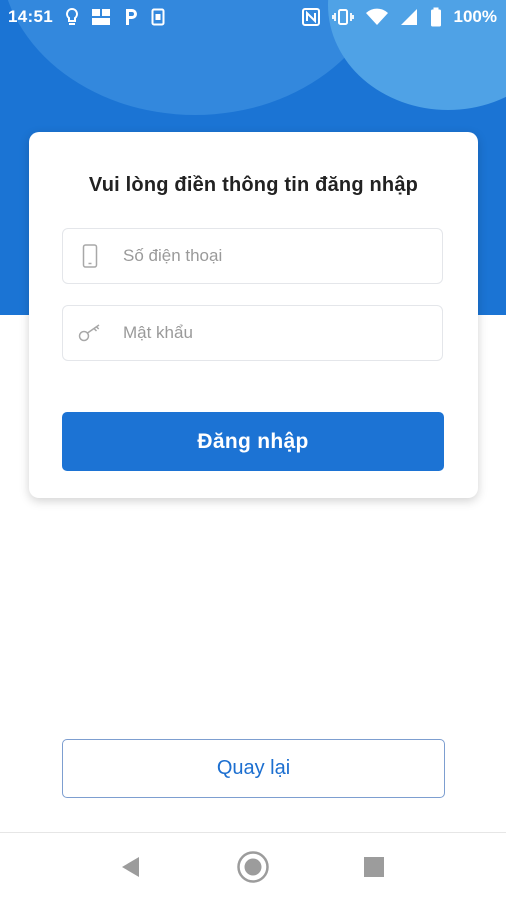 This screenshot has width=506, height=900. Describe the element at coordinates (475, 16) in the screenshot. I see `battery-percent: 100%` at that location.